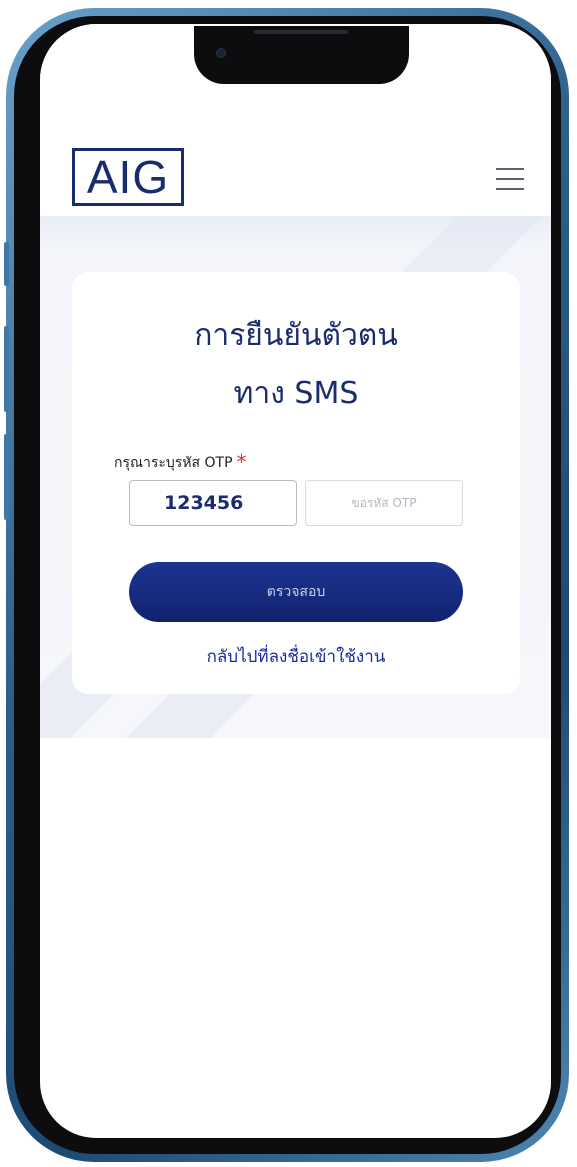  Describe the element at coordinates (296, 656) in the screenshot. I see `back-to-login-link: กลับไปที่ลงชื่อเข้าใช้งาน` at that location.